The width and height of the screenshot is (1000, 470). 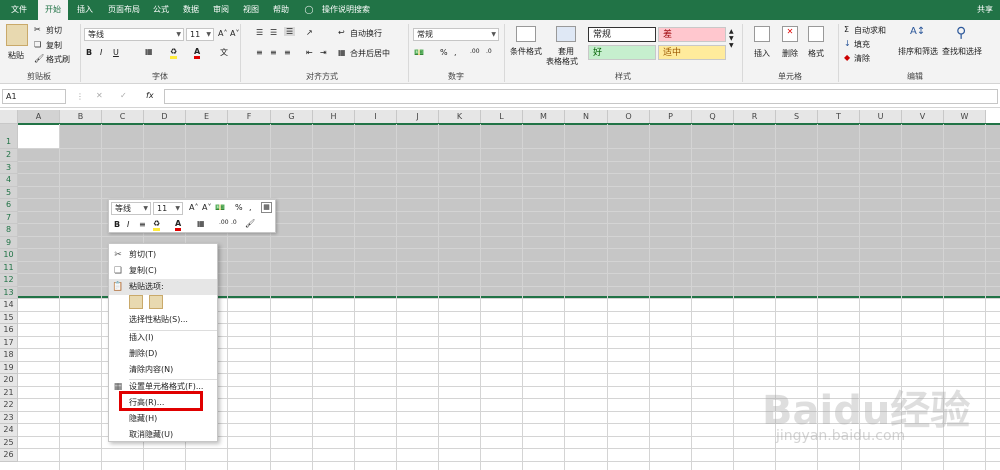 What do you see at coordinates (250, 223) in the screenshot?
I see `format-painter-icon: 🖌` at bounding box center [250, 223].